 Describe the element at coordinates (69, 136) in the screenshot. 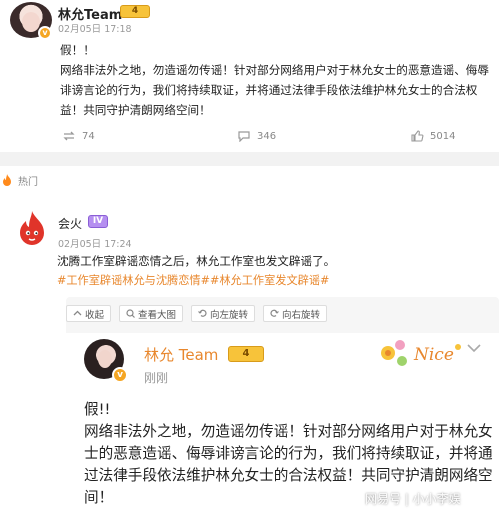

I see `repost-icon` at that location.